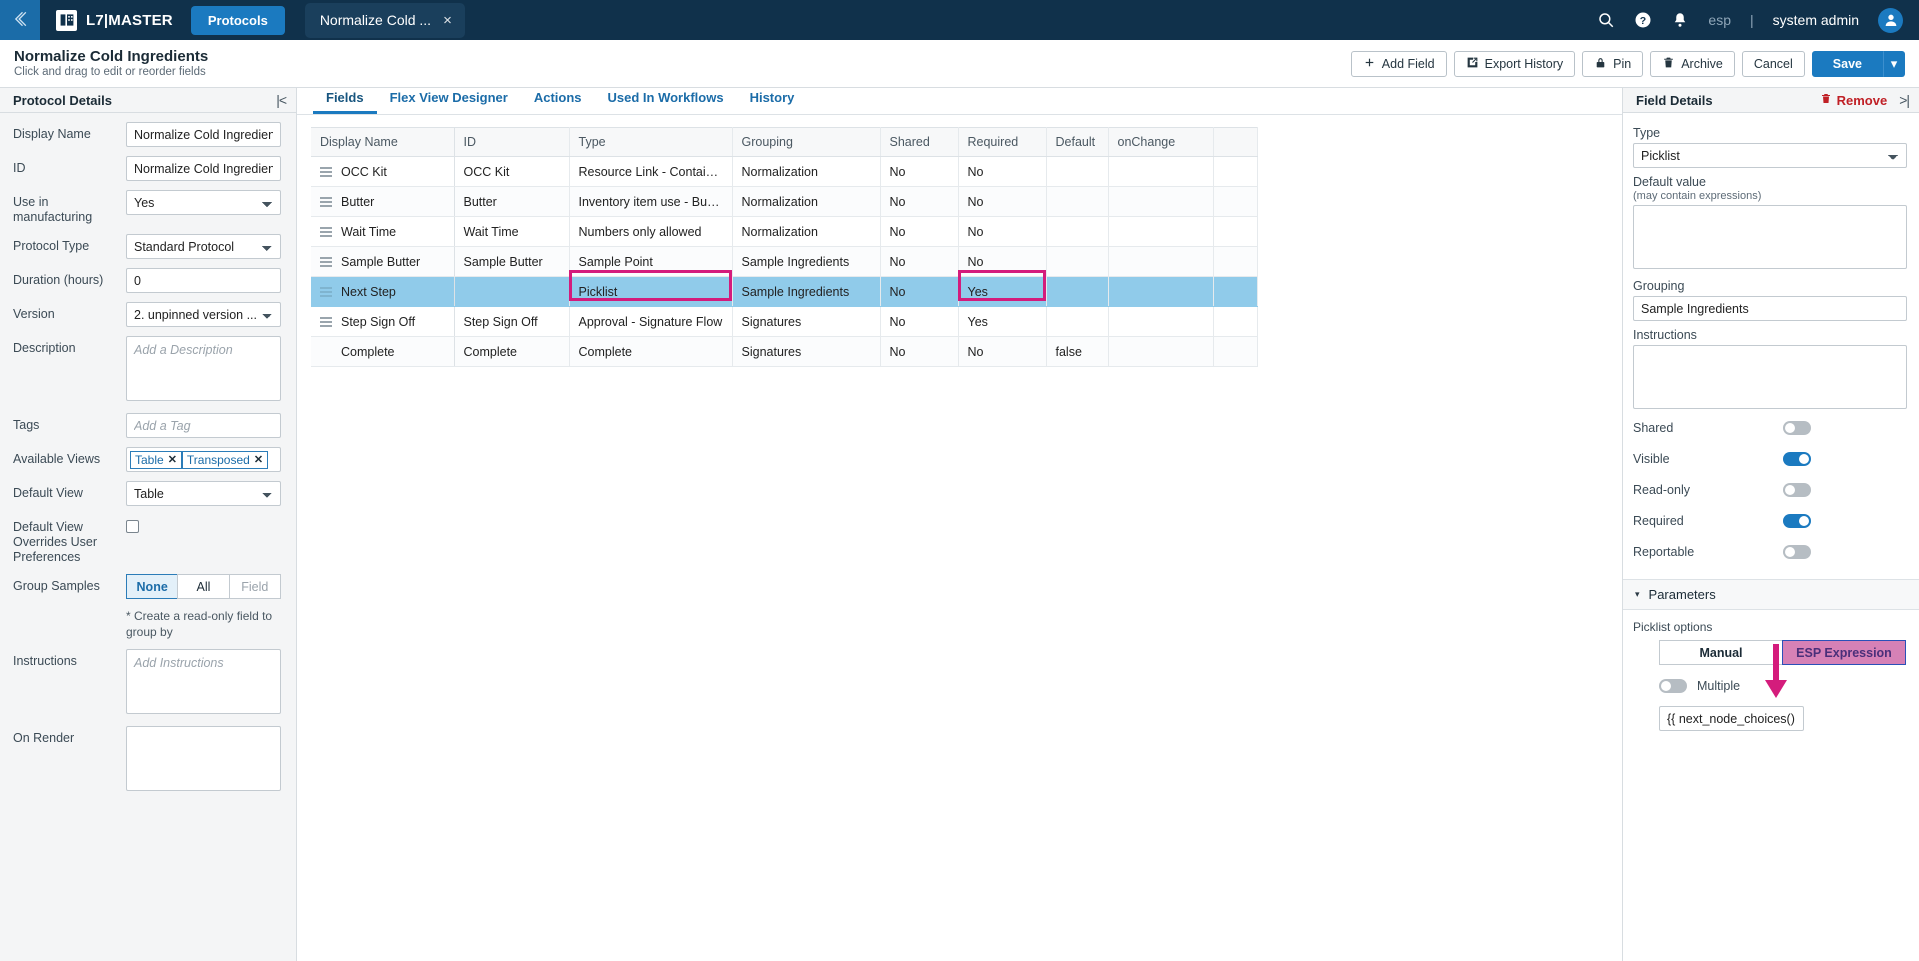 Image resolution: width=1919 pixels, height=961 pixels. What do you see at coordinates (1904, 100) in the screenshot?
I see `collapse-right-icon: >|` at bounding box center [1904, 100].